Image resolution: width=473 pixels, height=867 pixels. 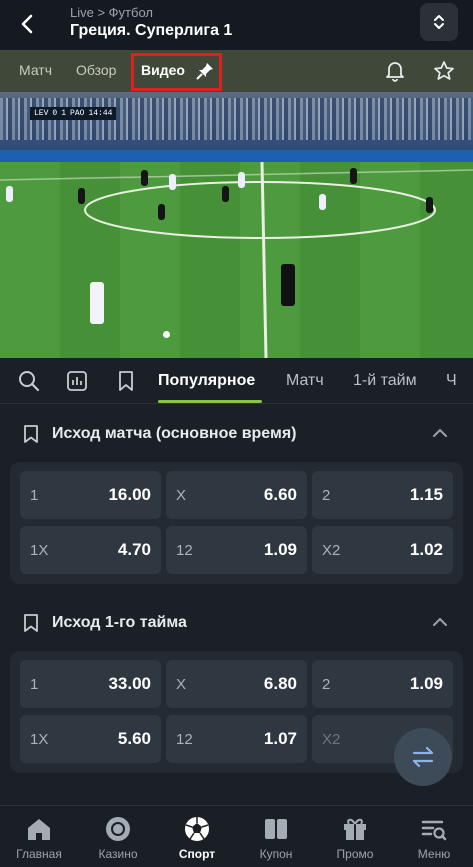 I want to click on home-team: LEV, so click(x=41, y=113).